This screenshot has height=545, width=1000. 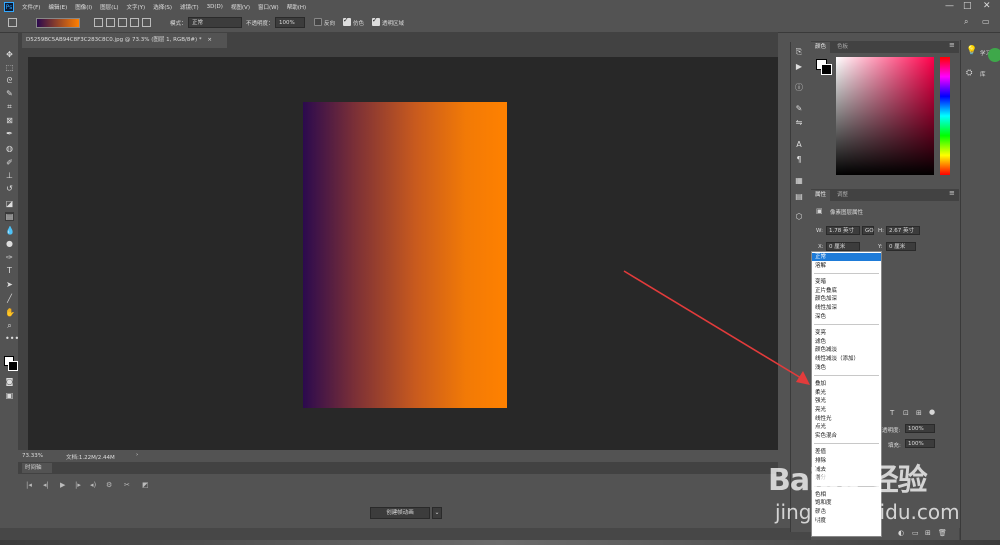 I want to click on blend-mode-option: 叠加, so click(x=846, y=384).